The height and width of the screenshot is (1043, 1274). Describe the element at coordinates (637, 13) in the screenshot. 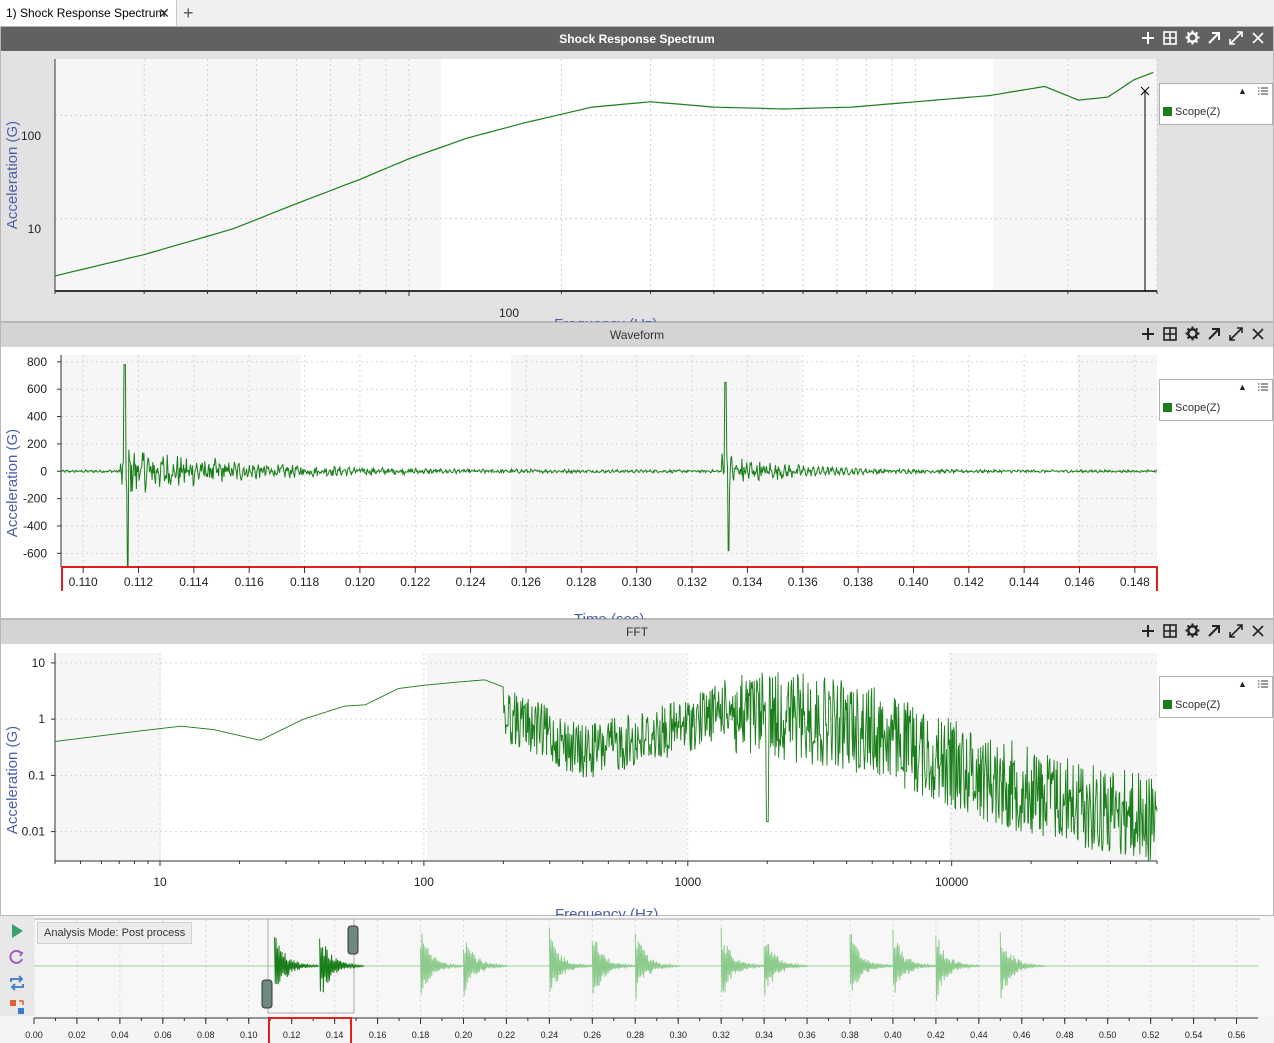

I see `tab-bar: 1) Shock Response Spectrum ✕ +` at that location.